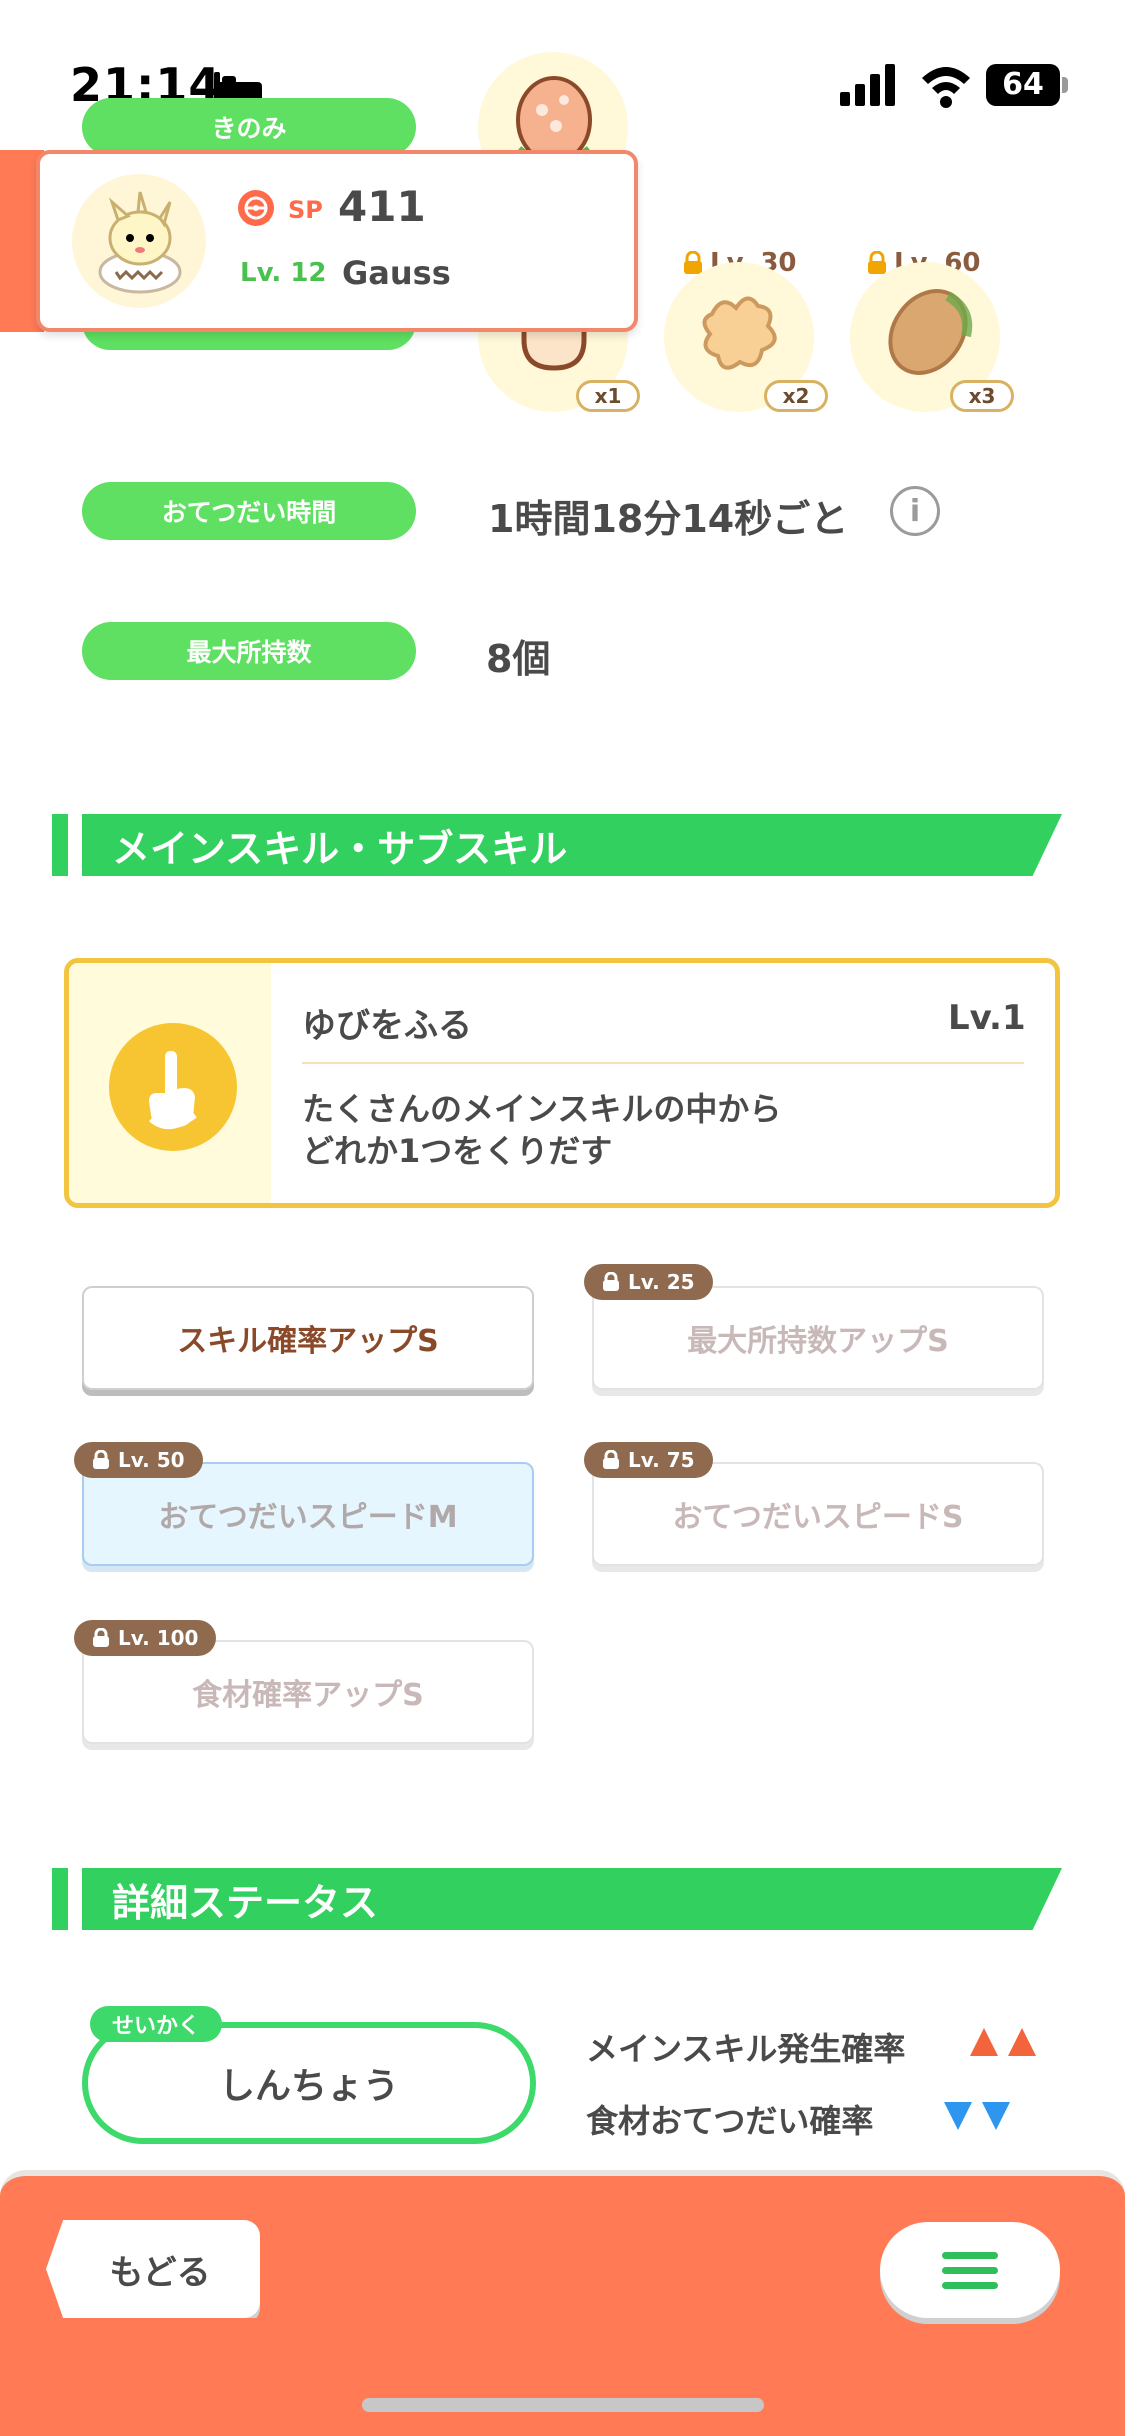 This screenshot has height=2436, width=1125. I want to click on main-skill-icon-area, so click(170, 1083).